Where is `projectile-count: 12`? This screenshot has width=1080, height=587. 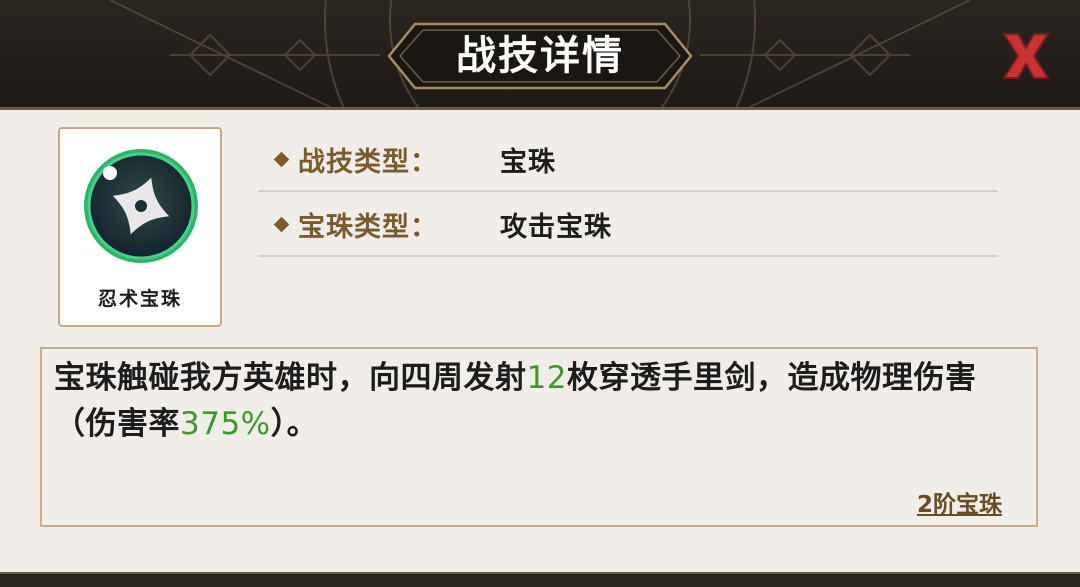 projectile-count: 12 is located at coordinates (546, 378).